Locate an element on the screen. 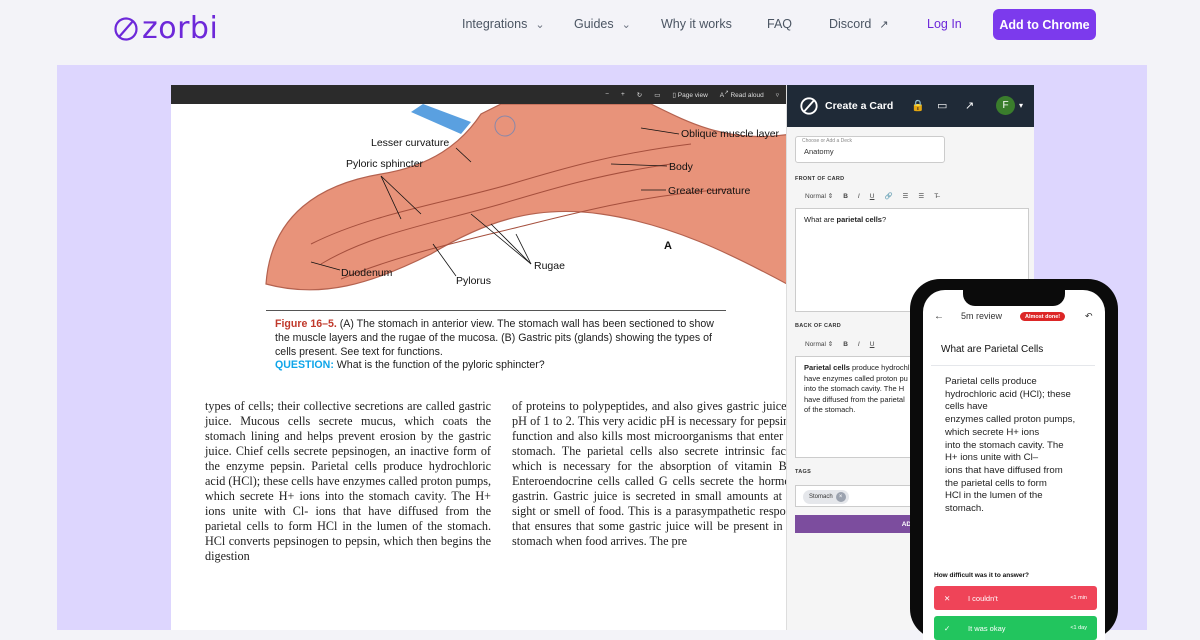 The height and width of the screenshot is (640, 1200). back-line: produce hydrochl is located at coordinates (879, 367).